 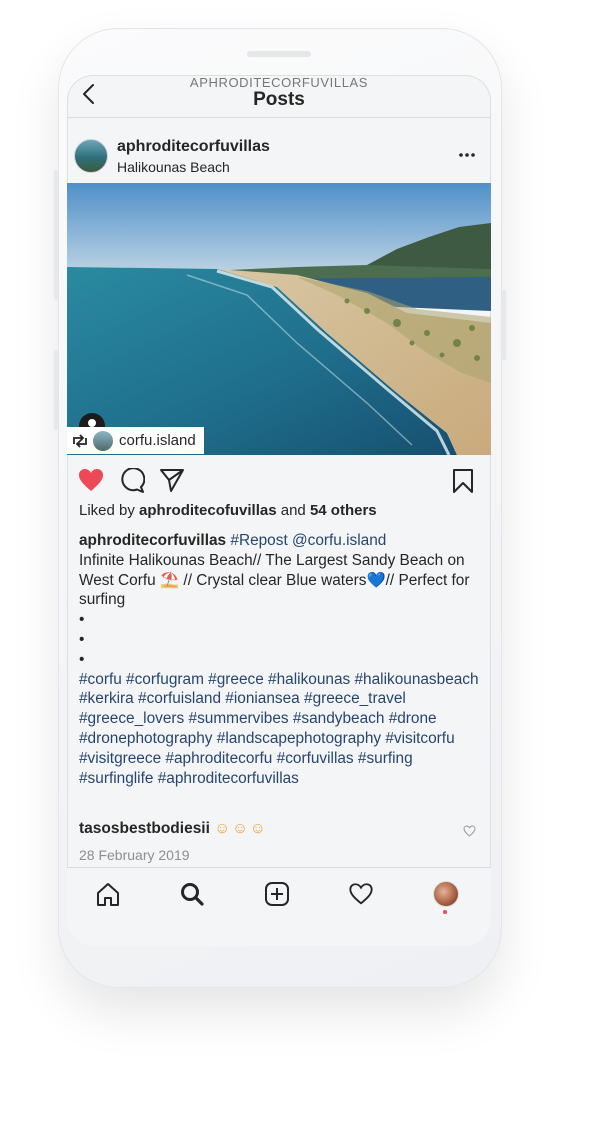 What do you see at coordinates (343, 510) in the screenshot?
I see `likes-others: 54 others` at bounding box center [343, 510].